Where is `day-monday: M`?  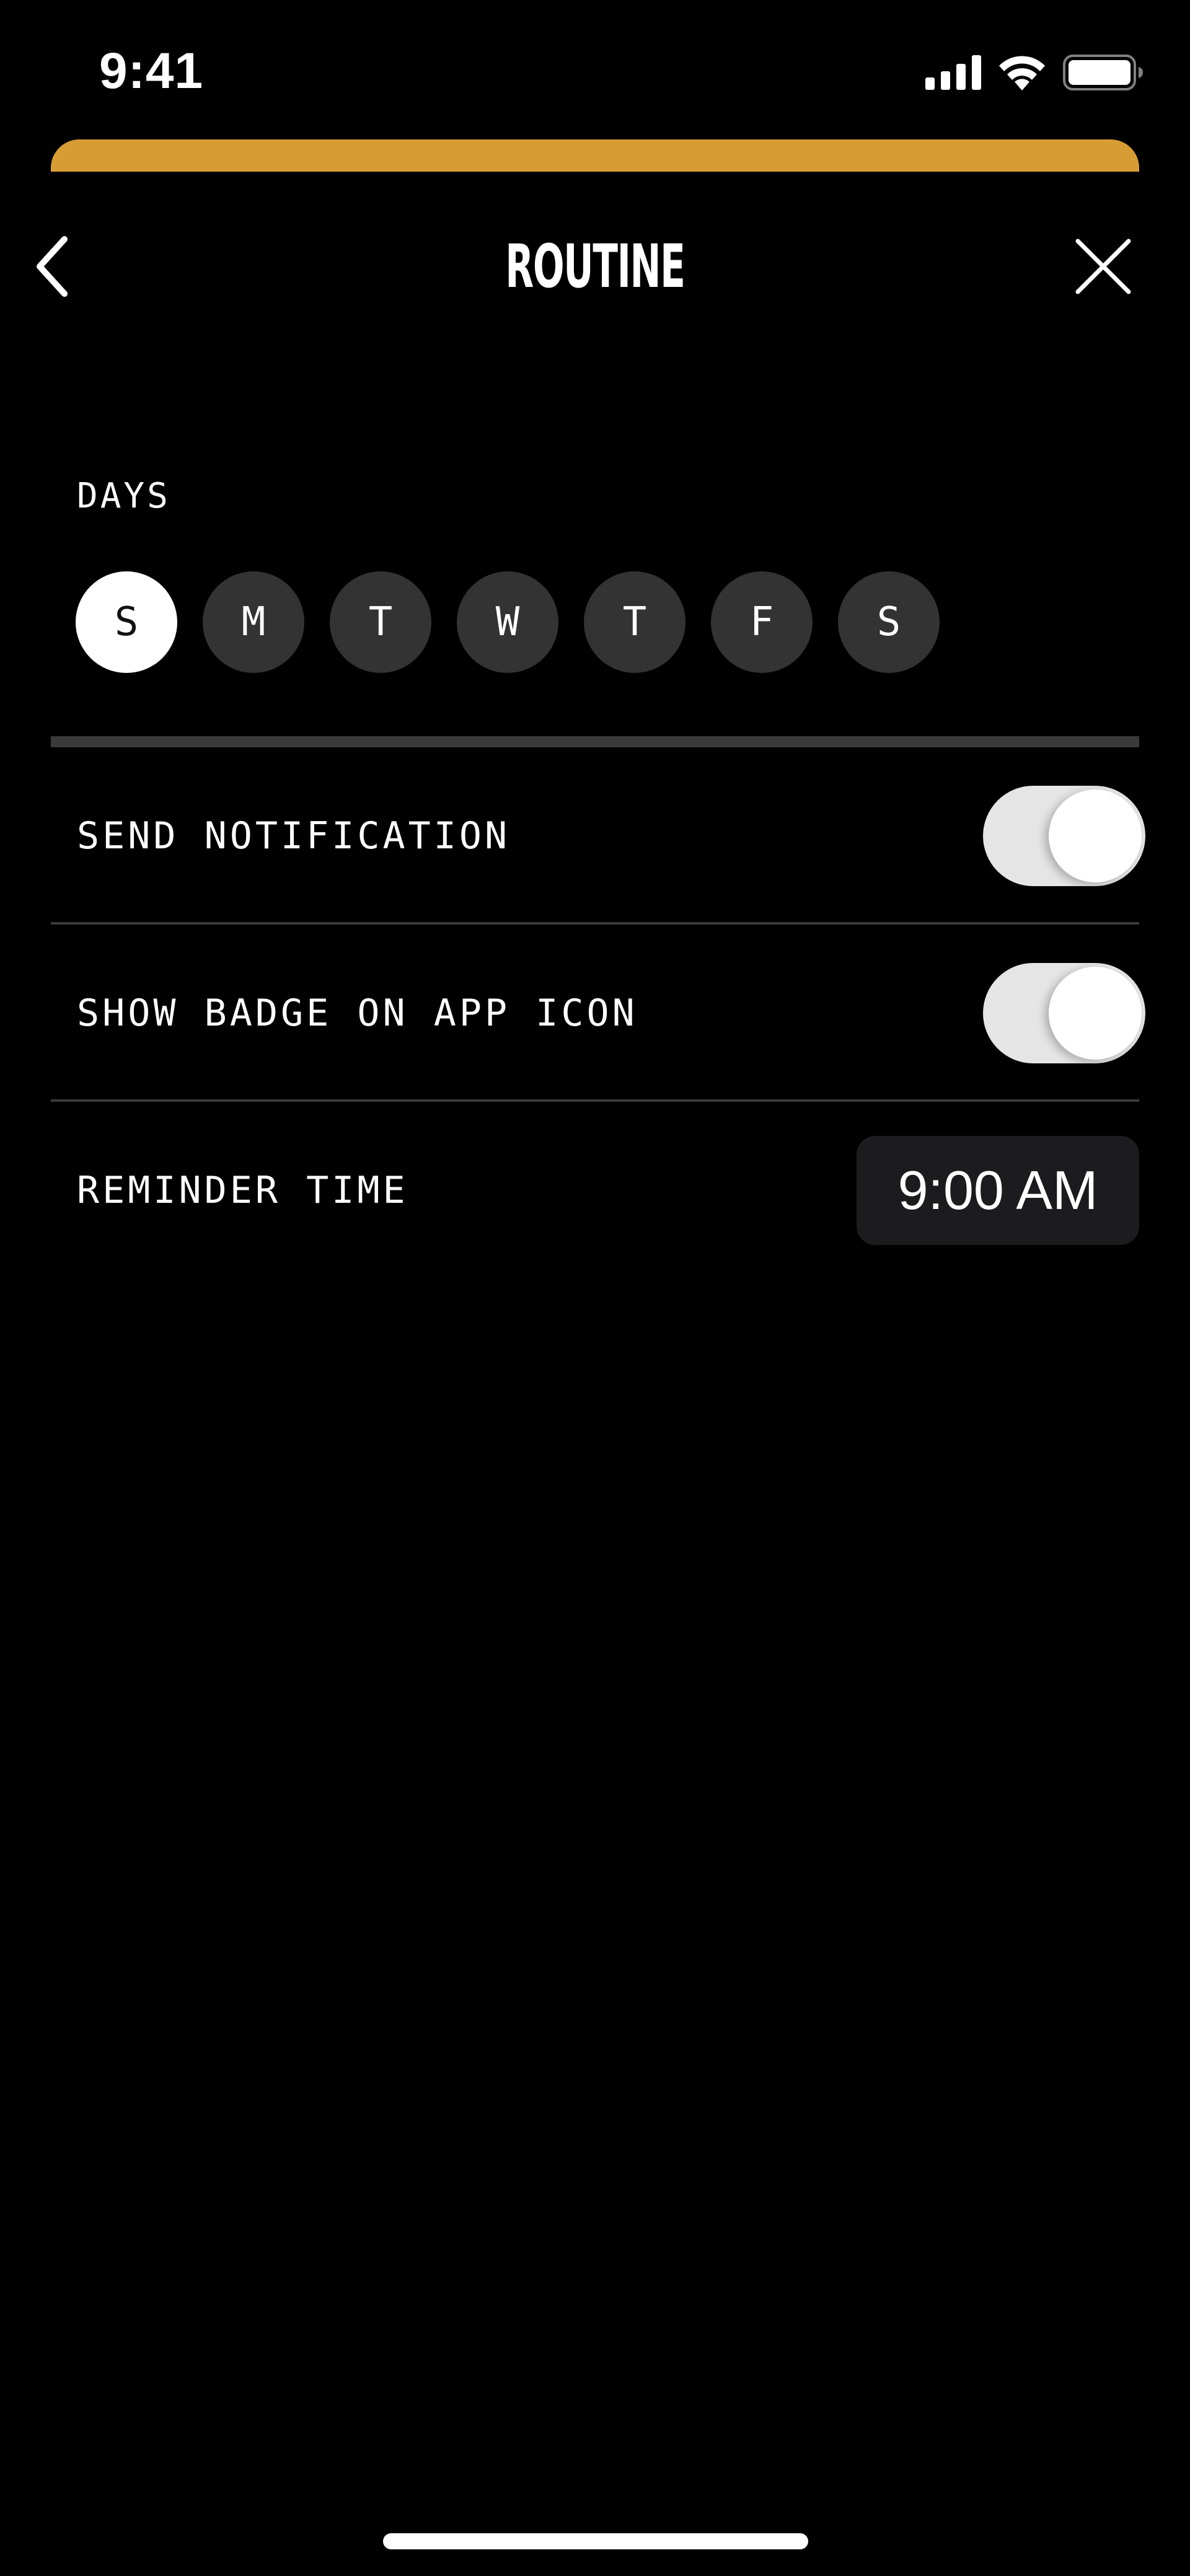
day-monday: M is located at coordinates (253, 622).